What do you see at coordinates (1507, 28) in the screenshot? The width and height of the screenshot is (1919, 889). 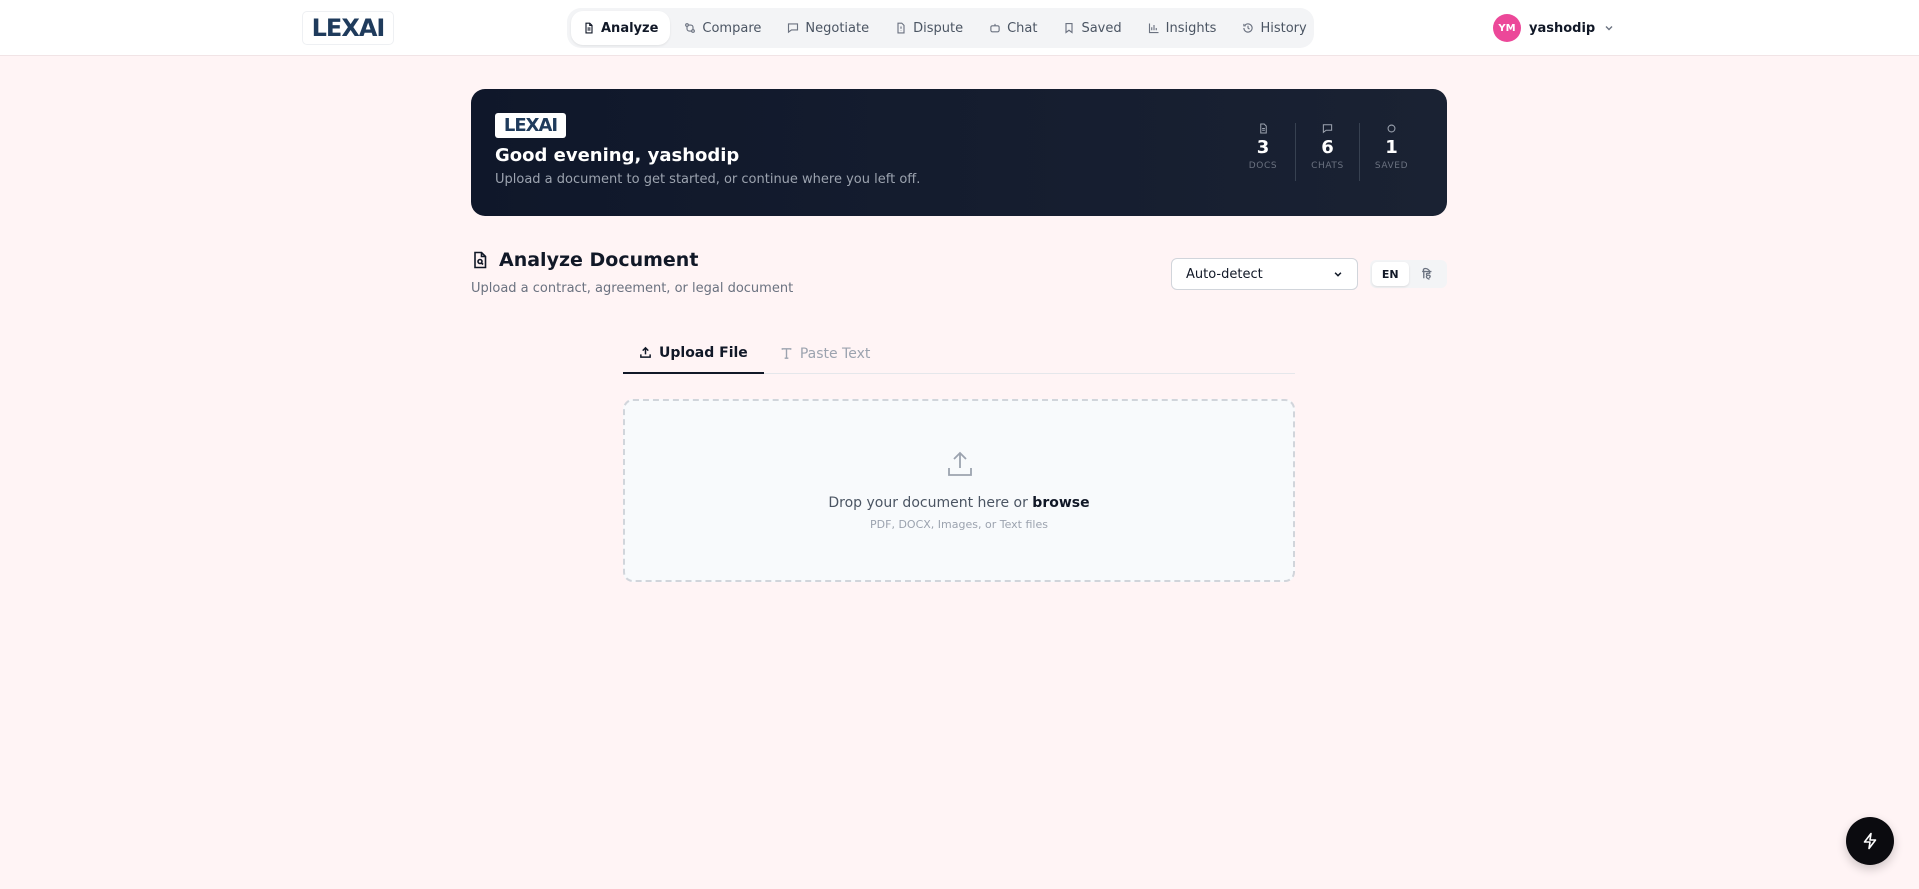 I see `avatar: YM` at bounding box center [1507, 28].